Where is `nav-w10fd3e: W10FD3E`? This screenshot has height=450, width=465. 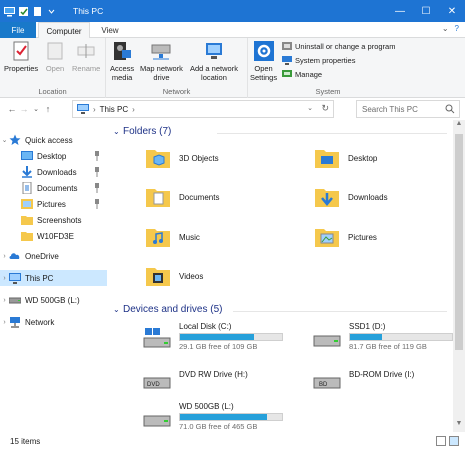
nav-w10fd3e: W10FD3E is located at coordinates (53, 236).